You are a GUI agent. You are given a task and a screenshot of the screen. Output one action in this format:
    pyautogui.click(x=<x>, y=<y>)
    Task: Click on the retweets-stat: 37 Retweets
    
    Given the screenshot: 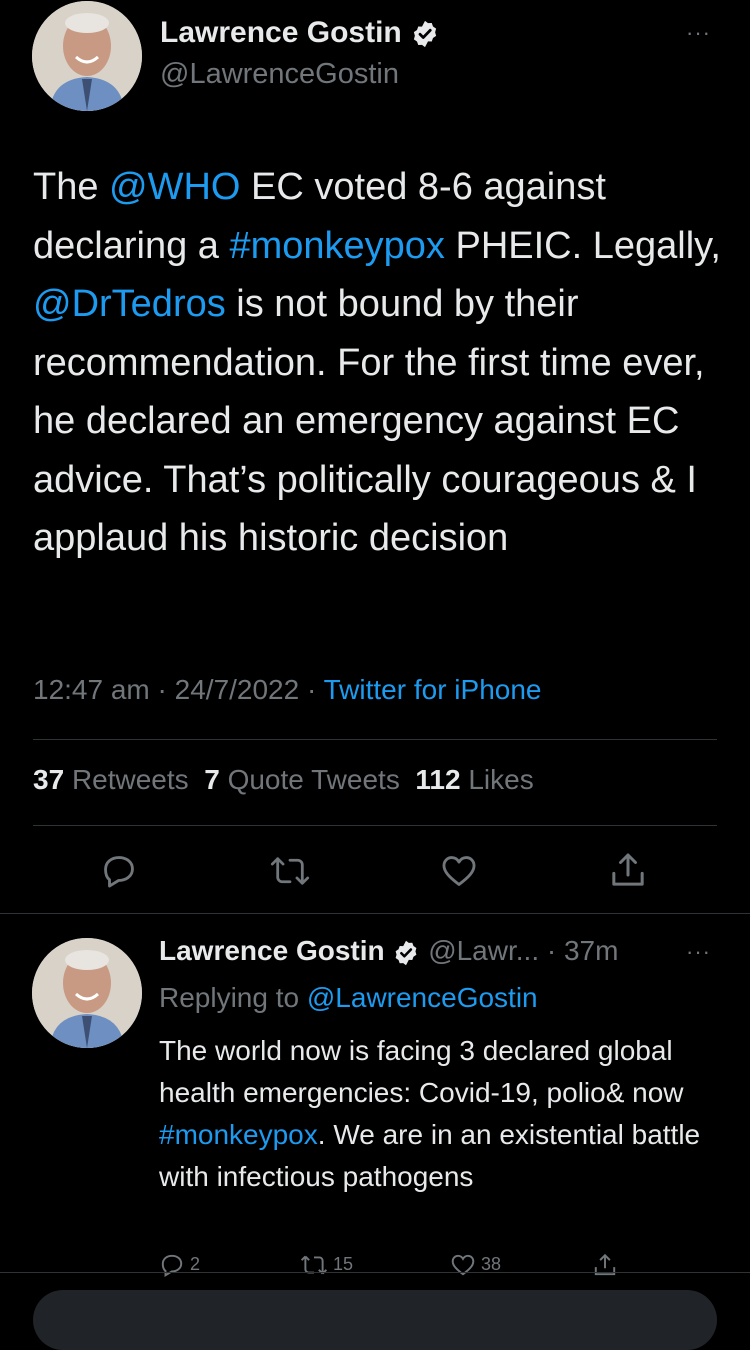 What is the action you would take?
    pyautogui.click(x=111, y=779)
    